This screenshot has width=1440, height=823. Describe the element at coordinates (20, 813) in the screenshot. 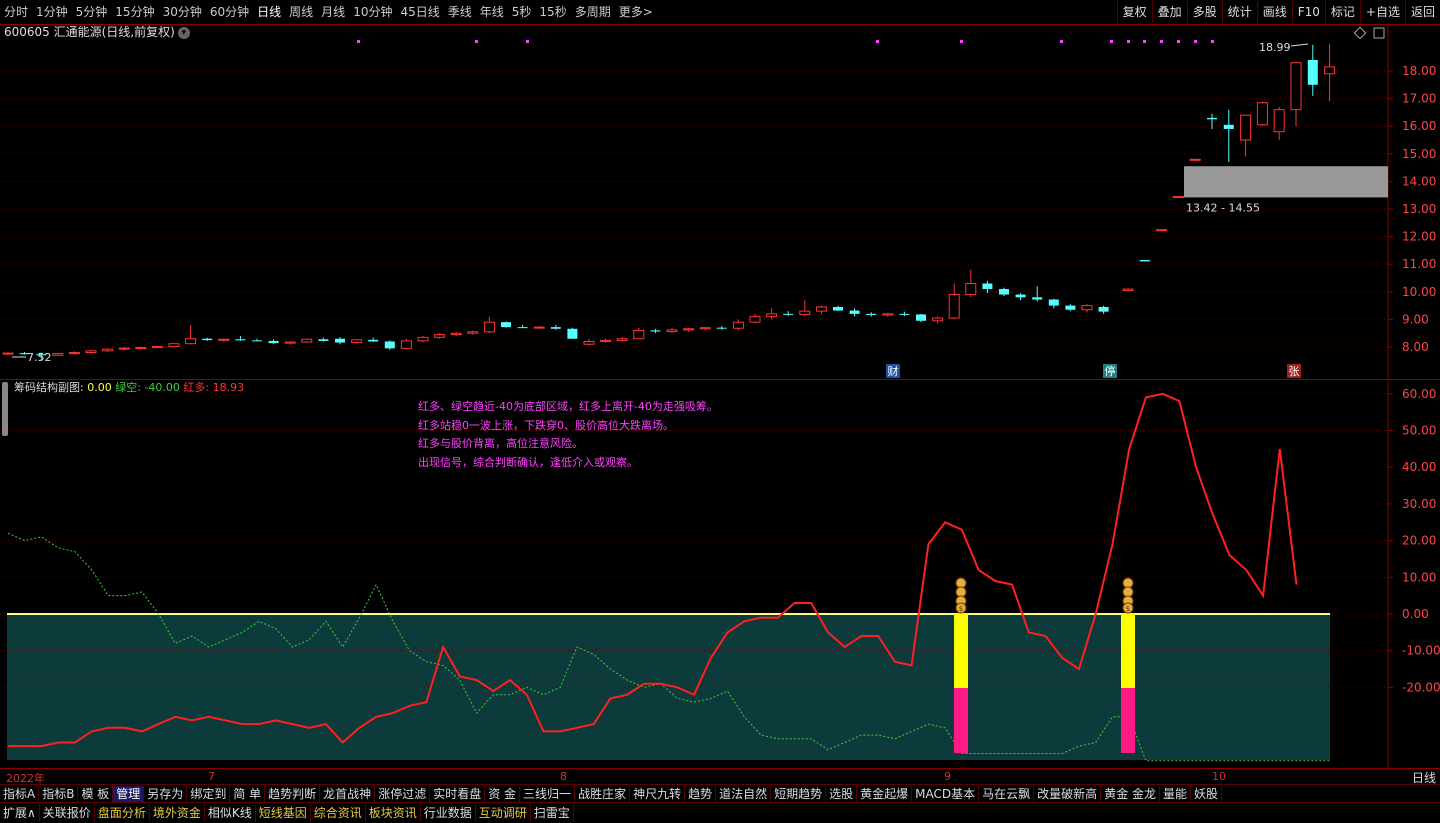

I see `extension-button: 扩展∧` at that location.